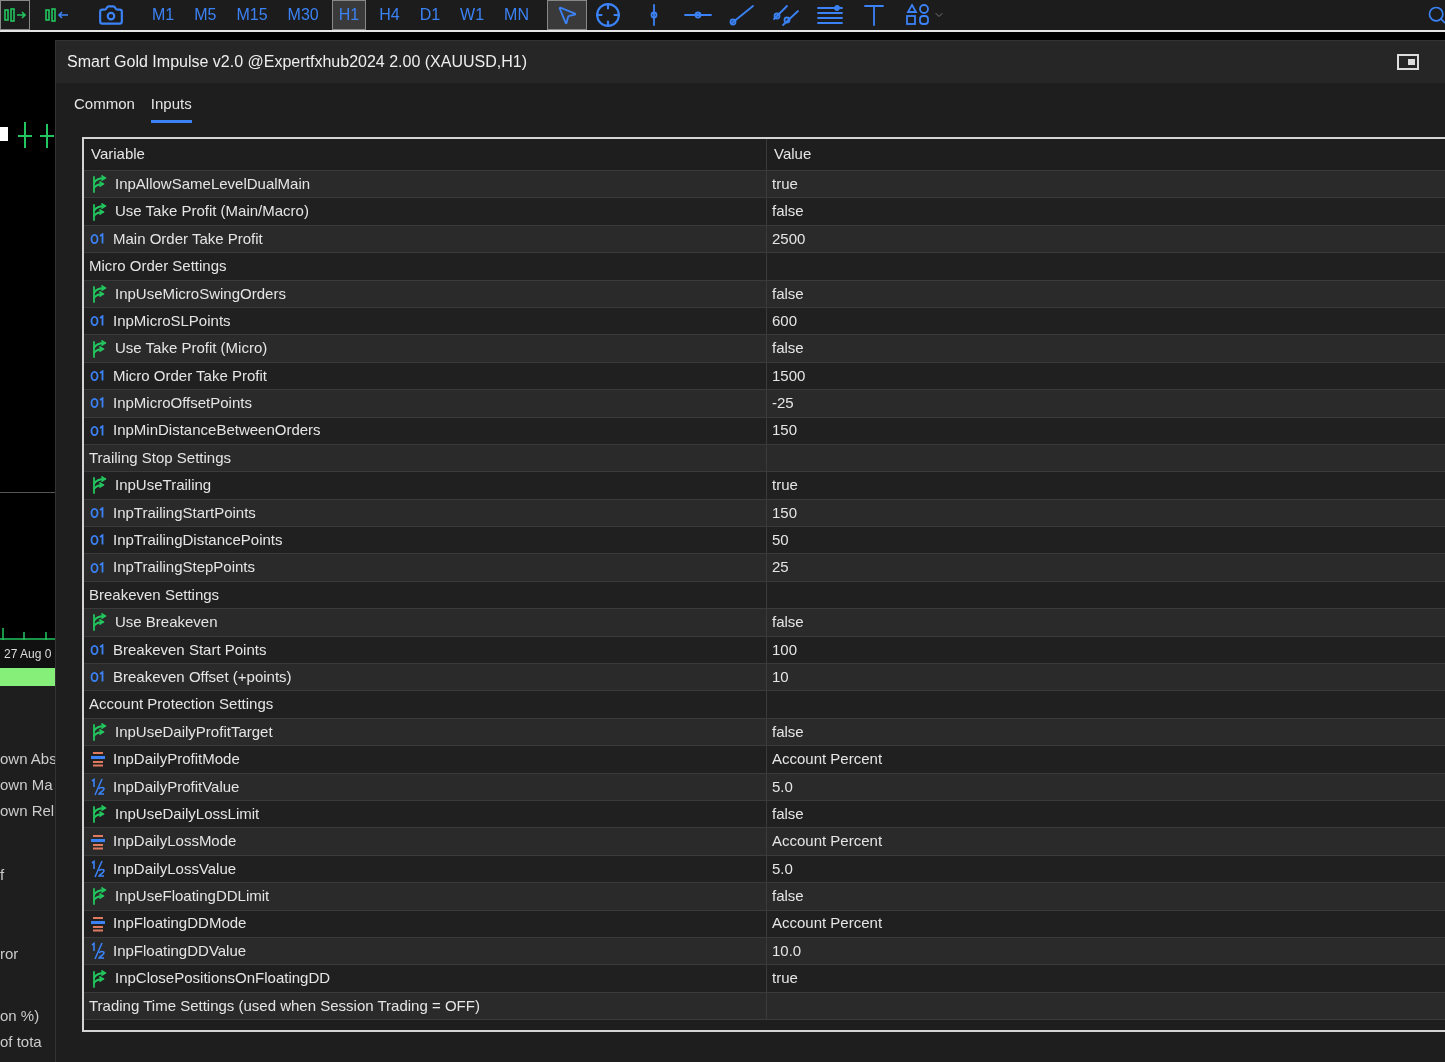  What do you see at coordinates (205, 15) in the screenshot?
I see `timeframe-button: M5` at bounding box center [205, 15].